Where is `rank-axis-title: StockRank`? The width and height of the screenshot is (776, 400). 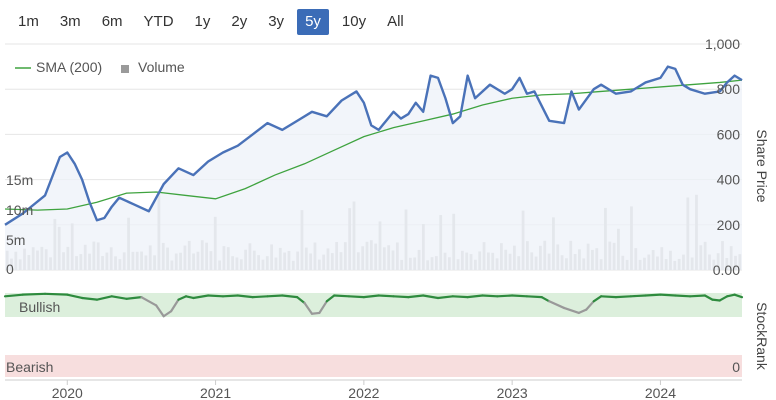 rank-axis-title: StockRank is located at coordinates (762, 336).